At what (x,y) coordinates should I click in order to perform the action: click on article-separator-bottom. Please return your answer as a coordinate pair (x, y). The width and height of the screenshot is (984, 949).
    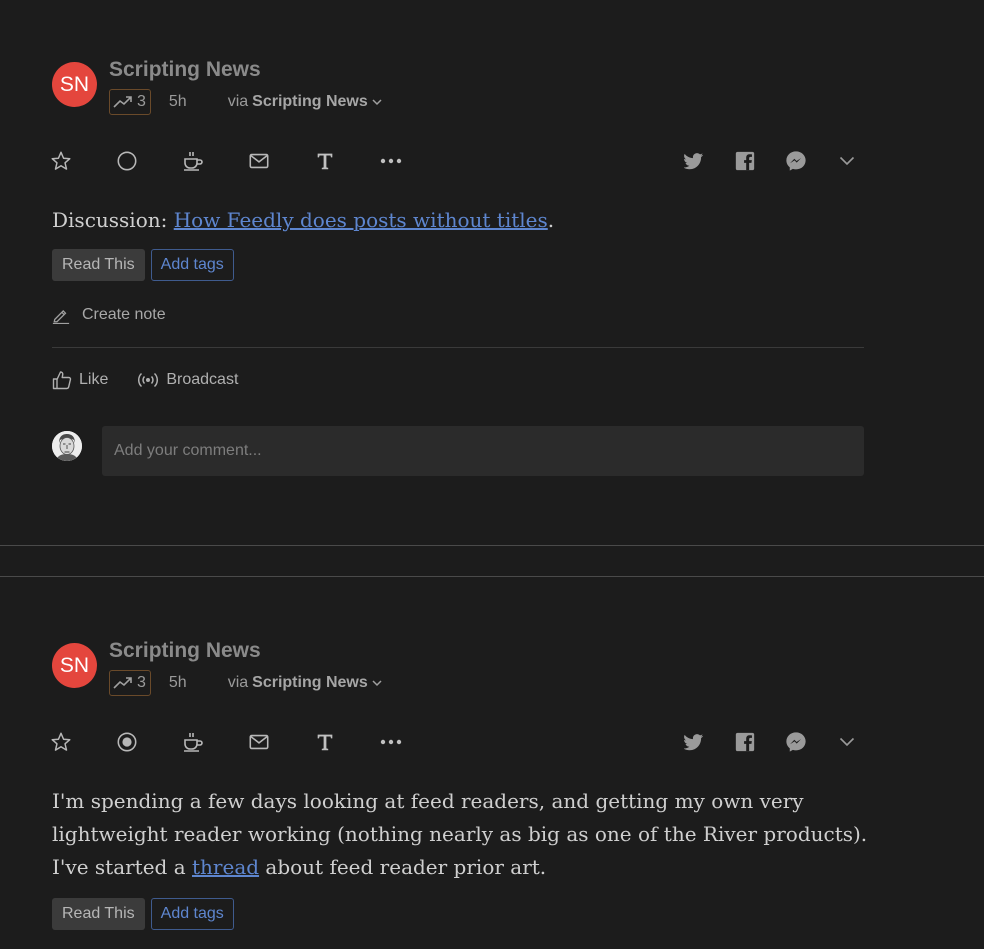
    Looking at the image, I should click on (492, 576).